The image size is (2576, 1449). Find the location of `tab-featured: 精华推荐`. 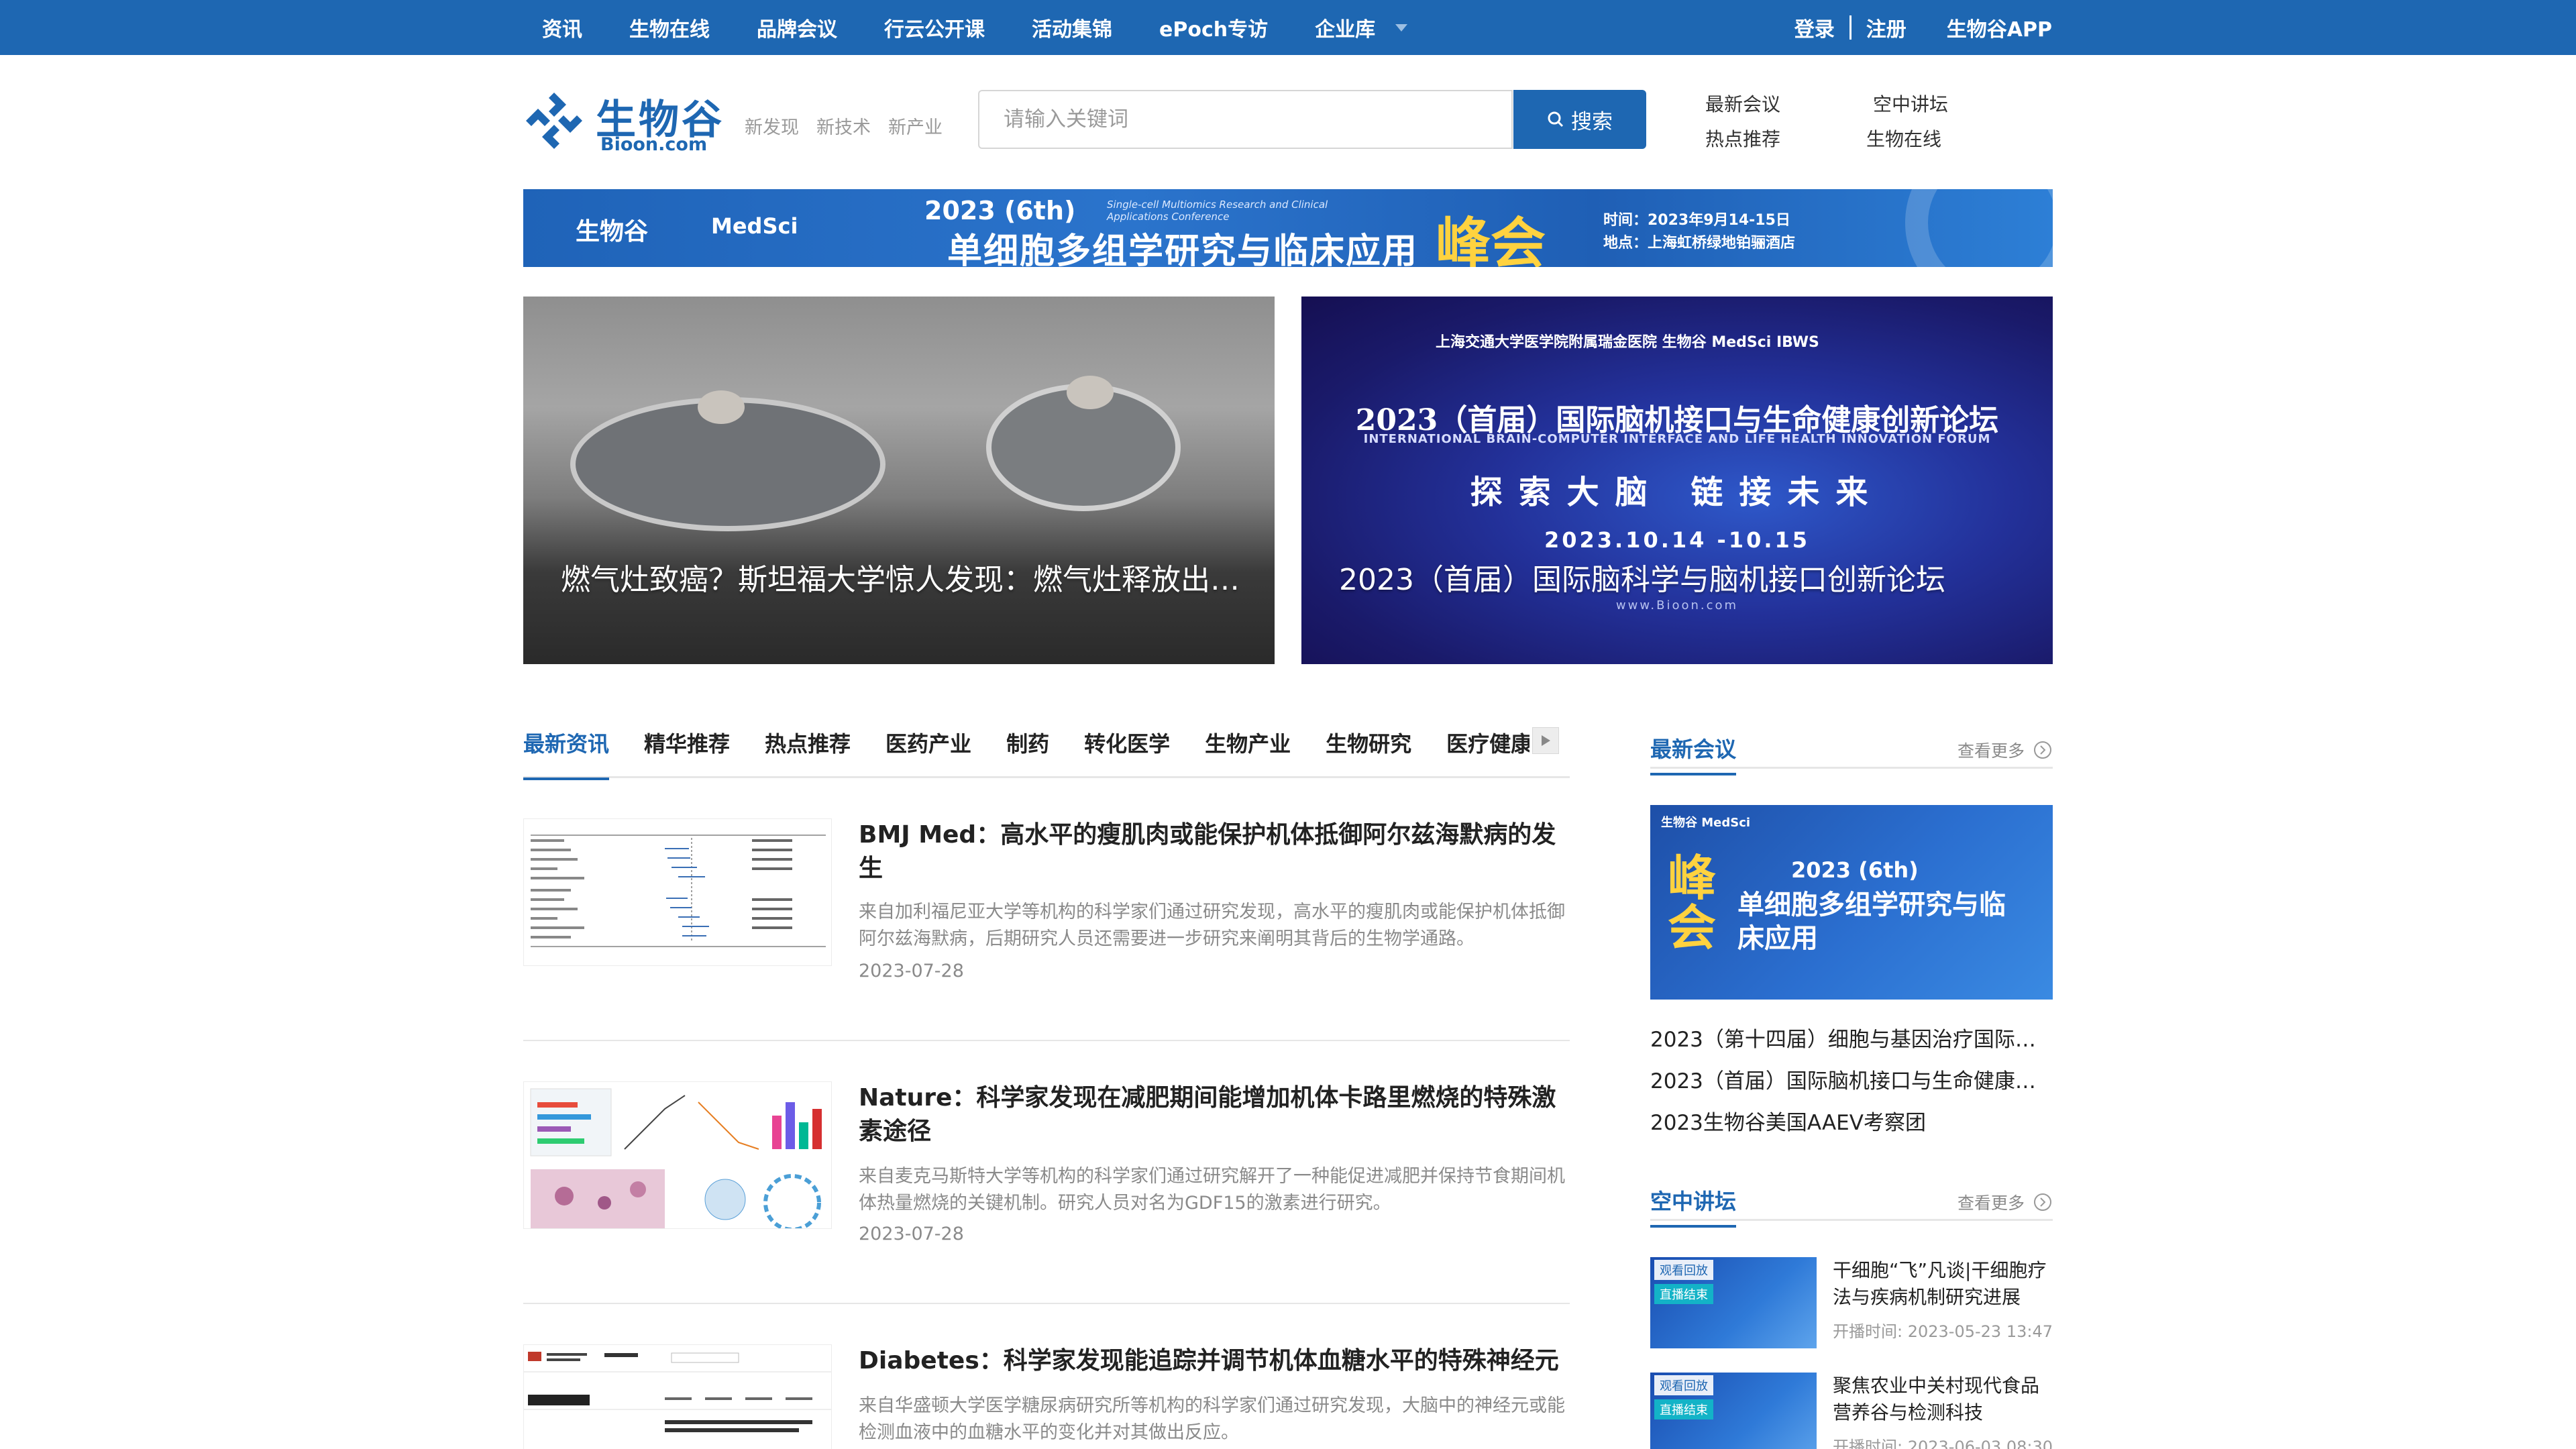

tab-featured: 精华推荐 is located at coordinates (687, 748).